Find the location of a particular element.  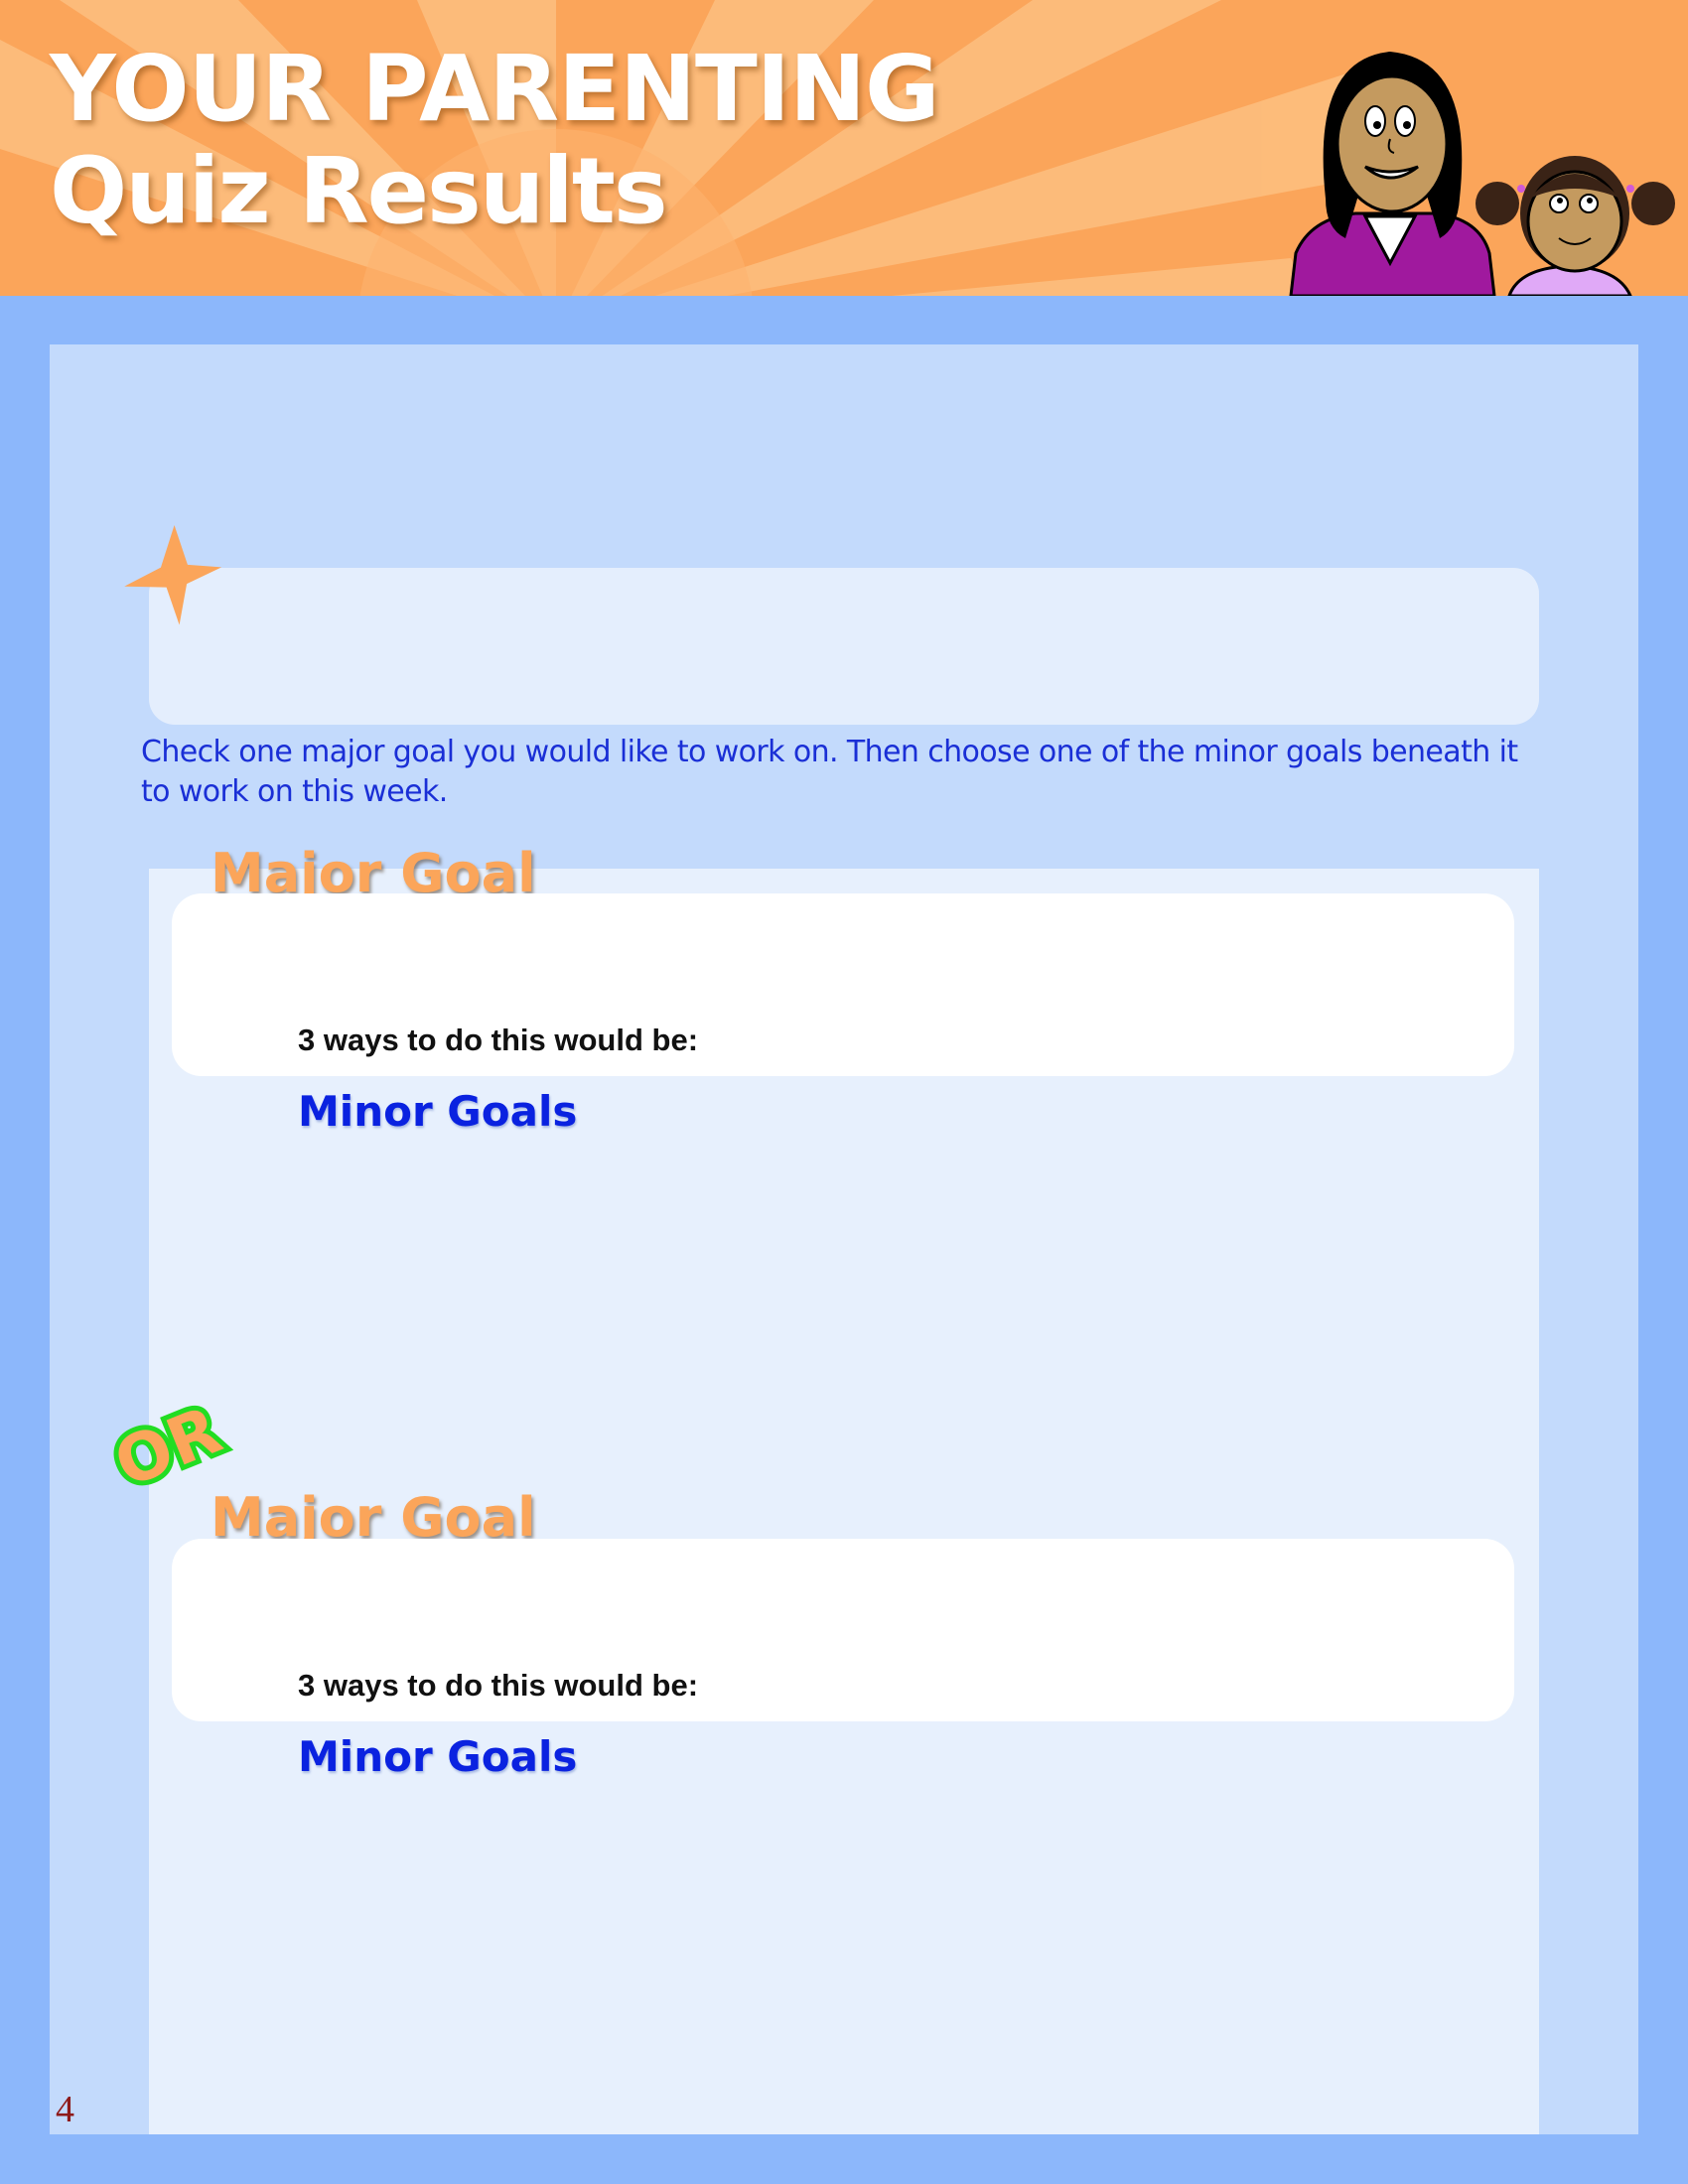

mother-and-daughter-illustration is located at coordinates (1482, 174).